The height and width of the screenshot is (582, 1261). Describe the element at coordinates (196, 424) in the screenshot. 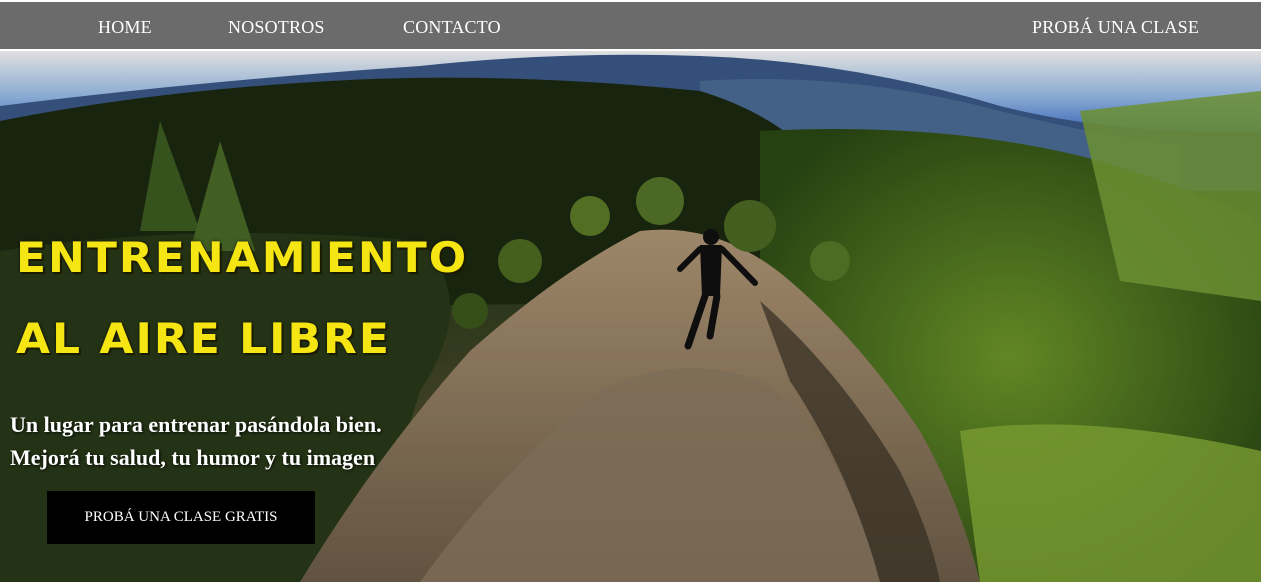

I see `hero-subtitle-line-1: Un lugar para entrenar pasándola bien.` at that location.